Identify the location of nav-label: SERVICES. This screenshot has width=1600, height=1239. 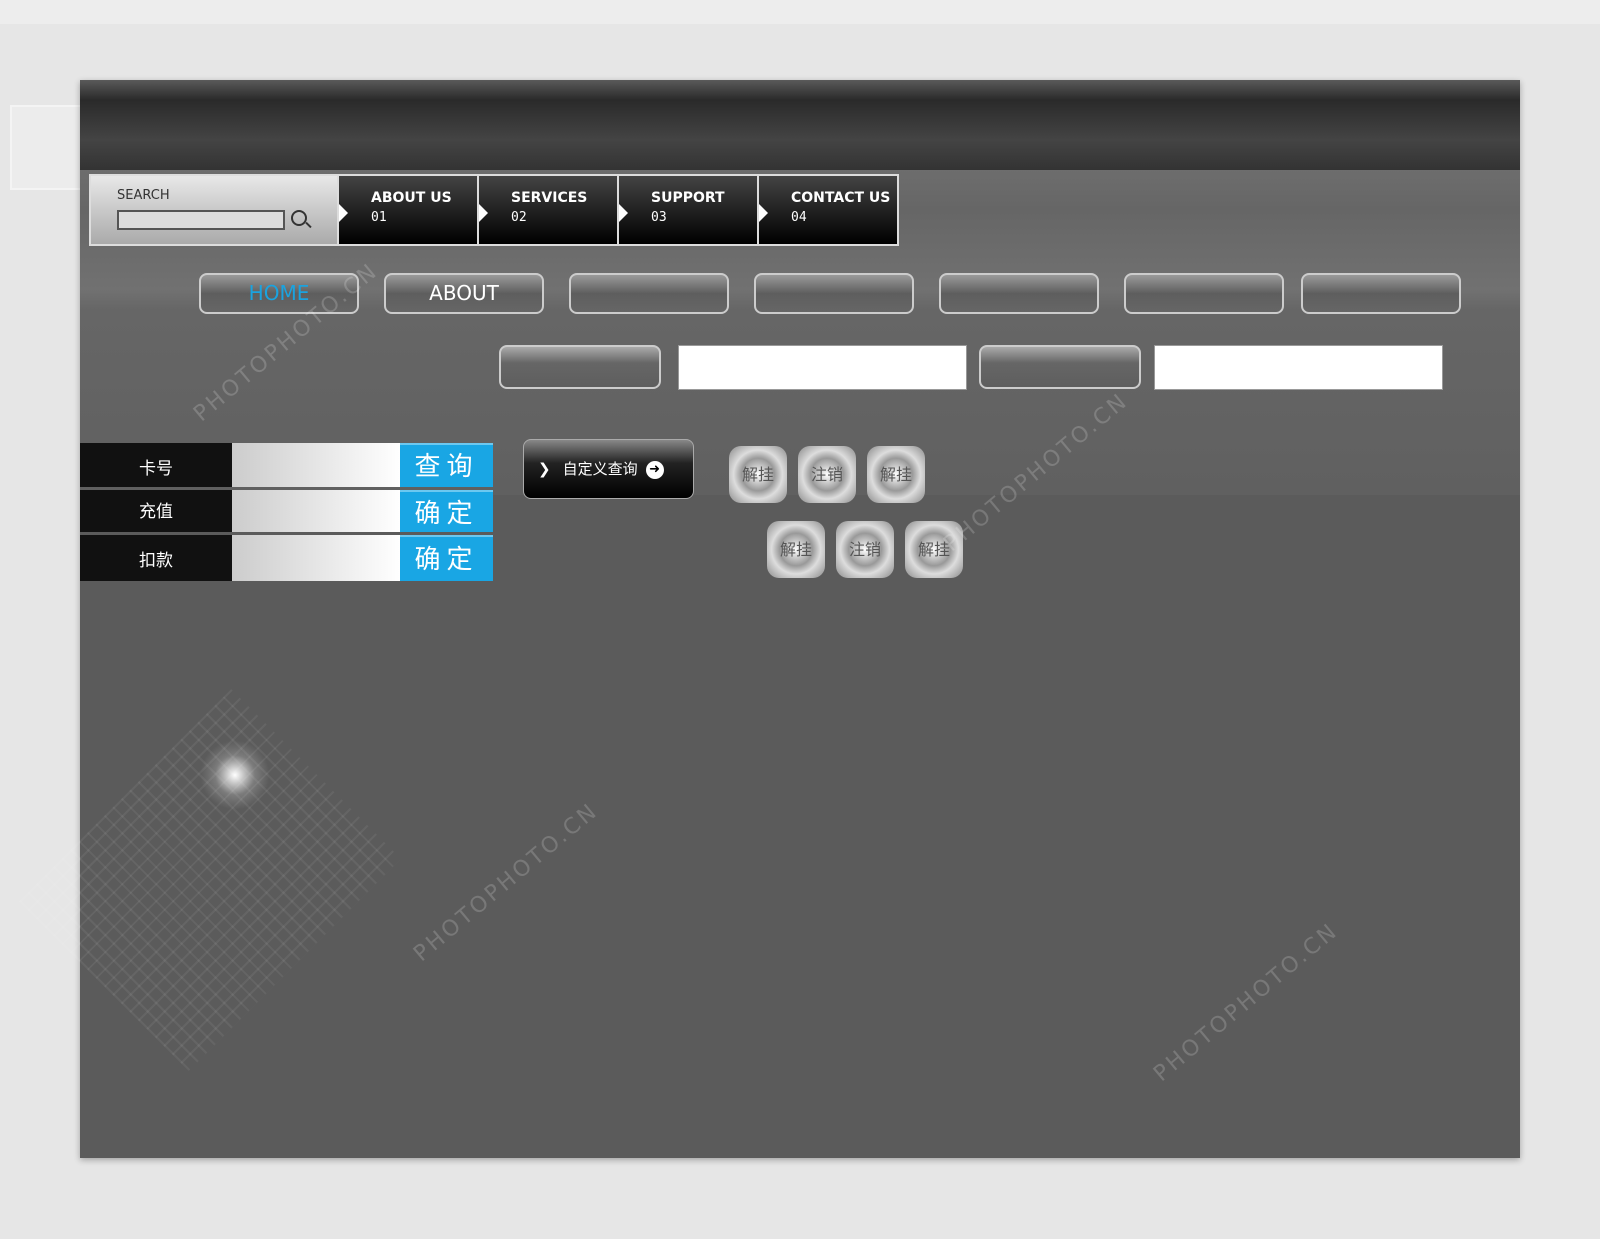
(549, 198).